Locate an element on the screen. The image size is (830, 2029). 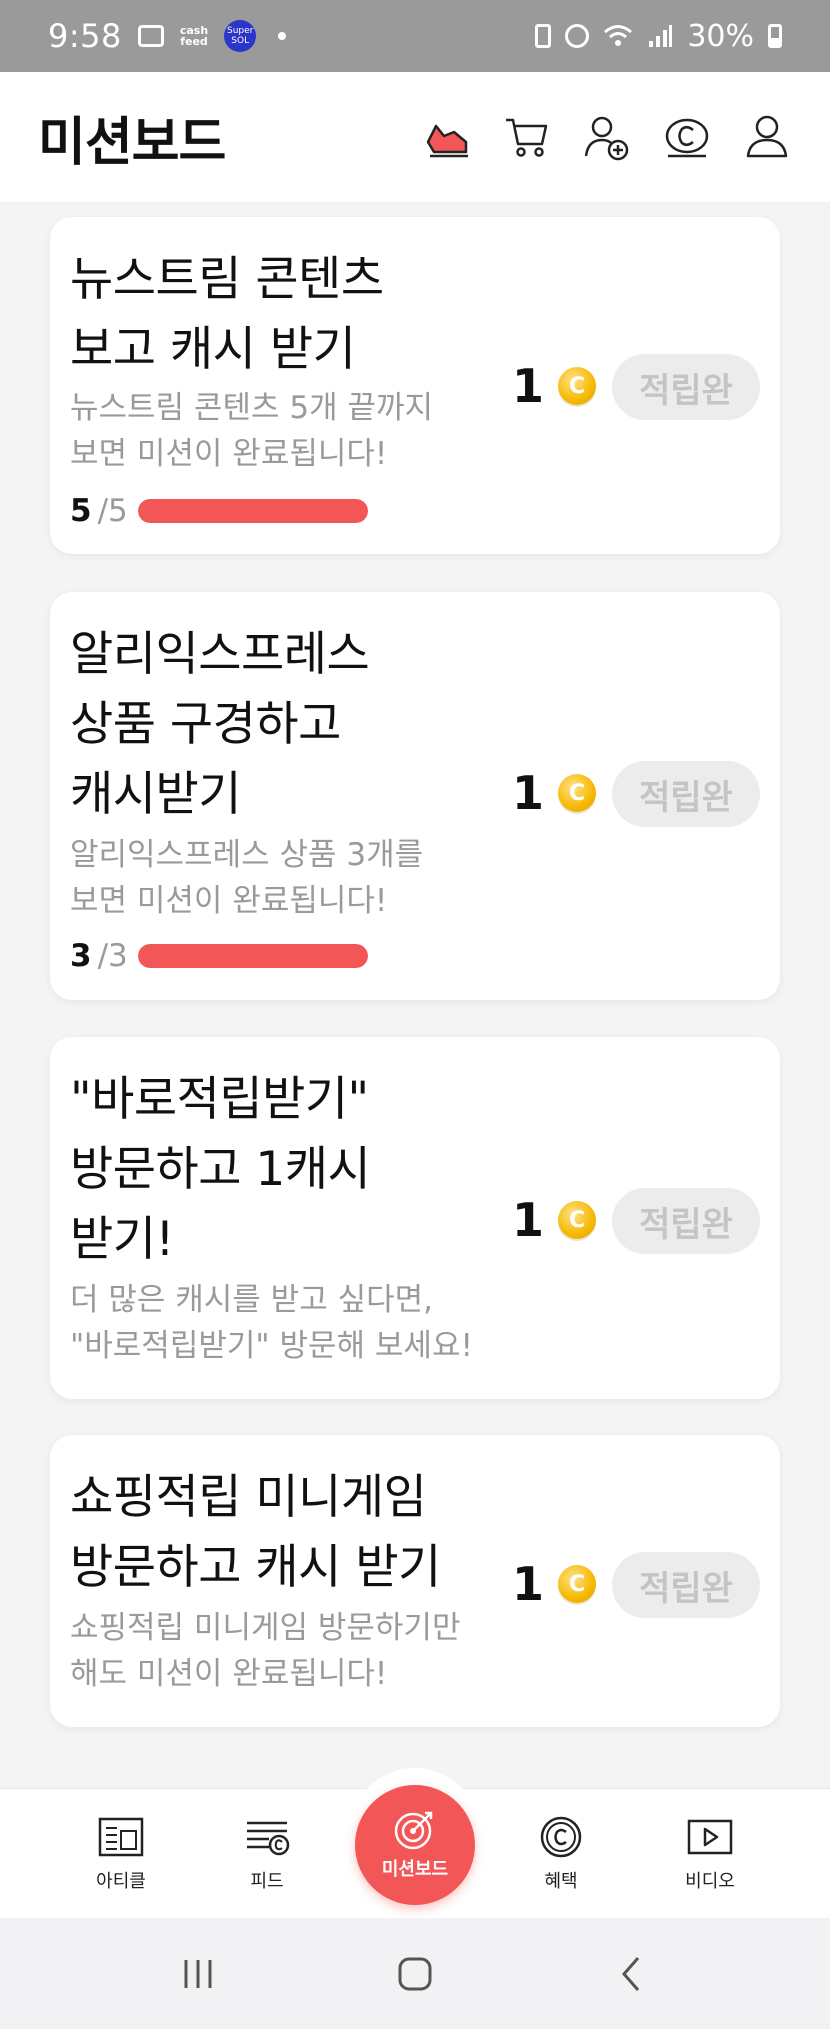
mission-title: "바로적립받기" 방문하고 1캐시 받기! is located at coordinates (220, 1169).